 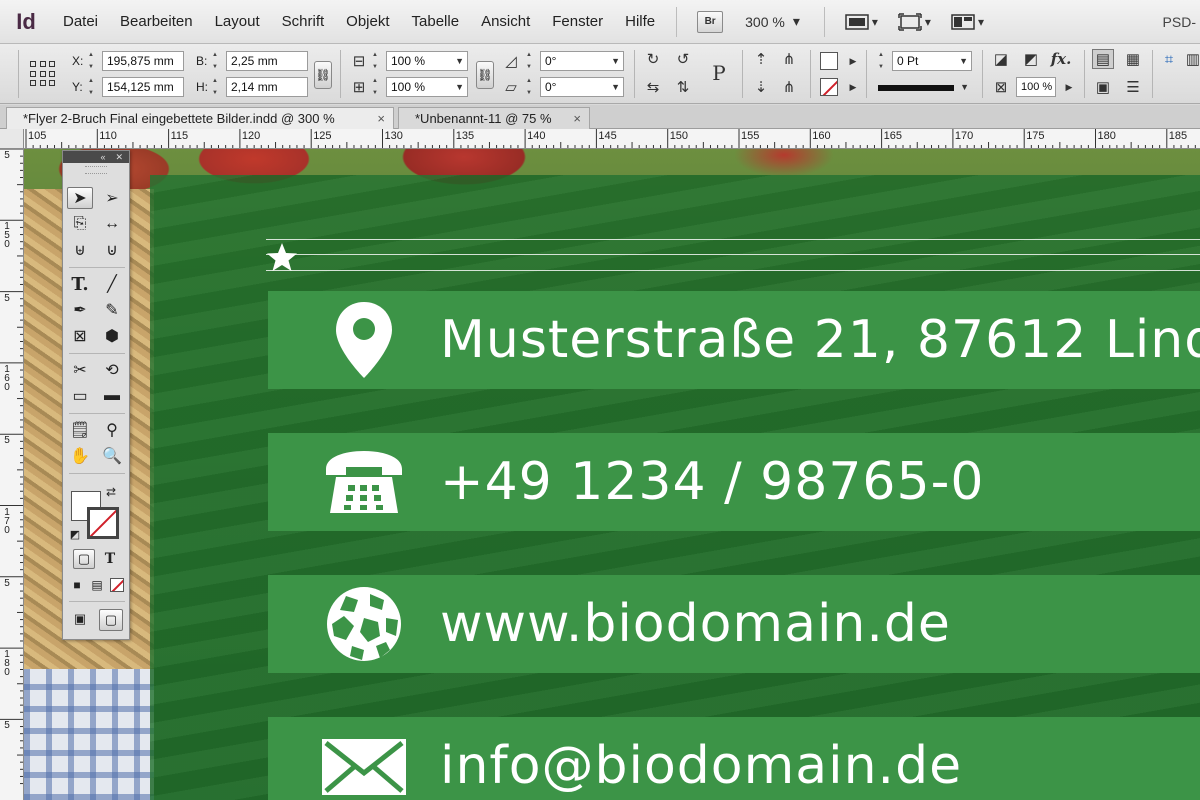 What do you see at coordinates (734, 340) in the screenshot?
I see `address-bar: Musterstraße 21, 87612 Linda` at bounding box center [734, 340].